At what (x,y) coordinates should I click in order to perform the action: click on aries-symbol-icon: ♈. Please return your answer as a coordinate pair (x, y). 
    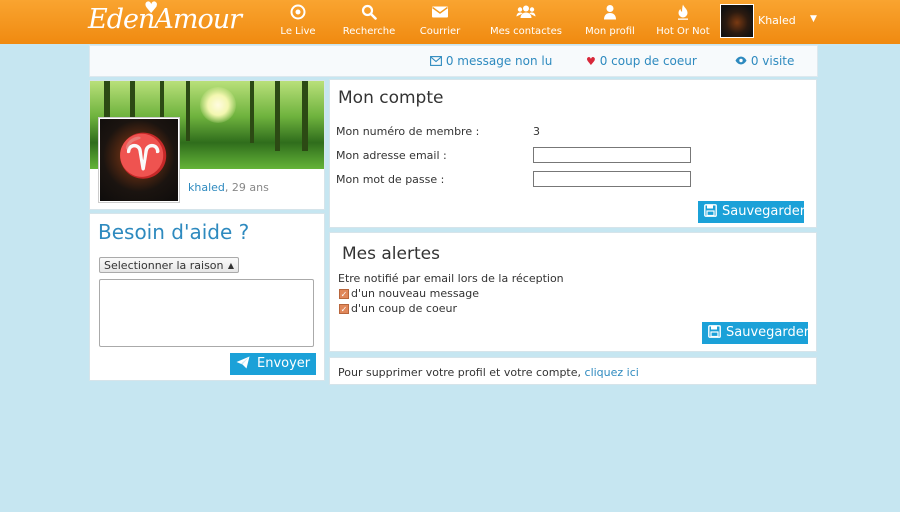
    Looking at the image, I should click on (143, 155).